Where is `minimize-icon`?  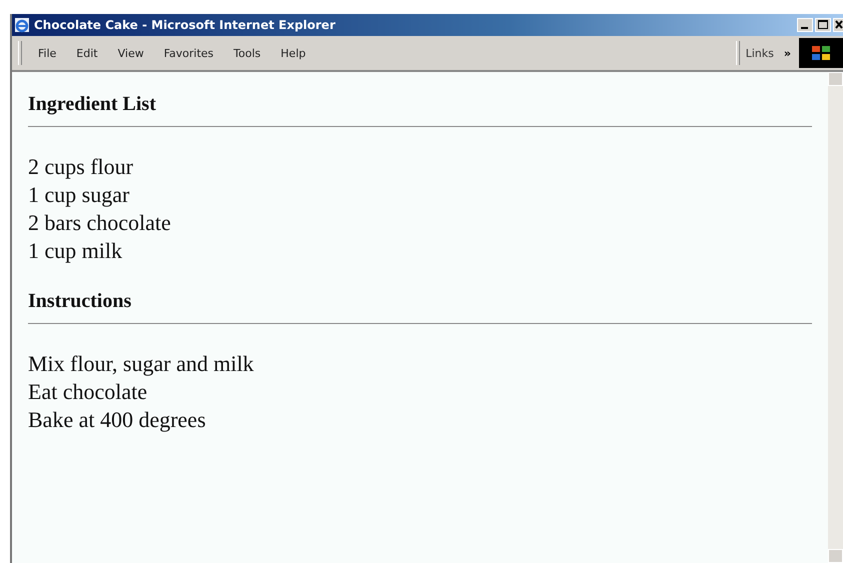
minimize-icon is located at coordinates (805, 25).